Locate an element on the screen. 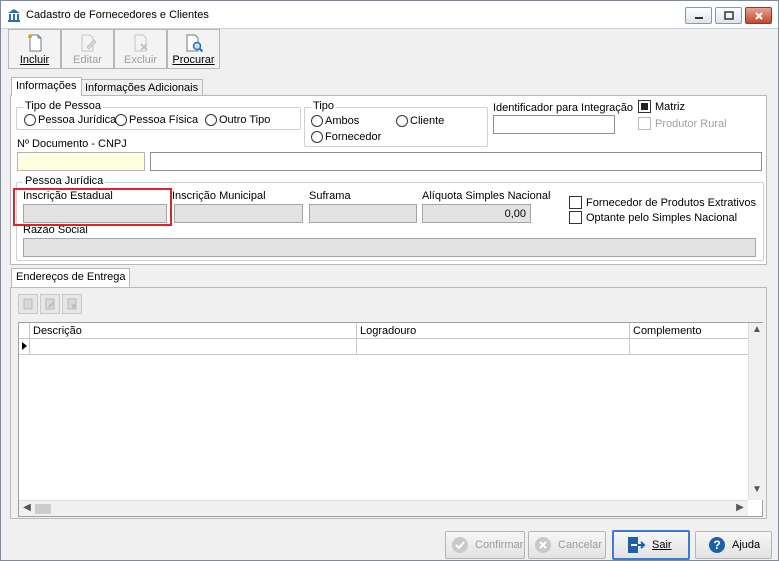 Image resolution: width=779 pixels, height=561 pixels. radio-fornecedor: Fornecedor is located at coordinates (346, 137).